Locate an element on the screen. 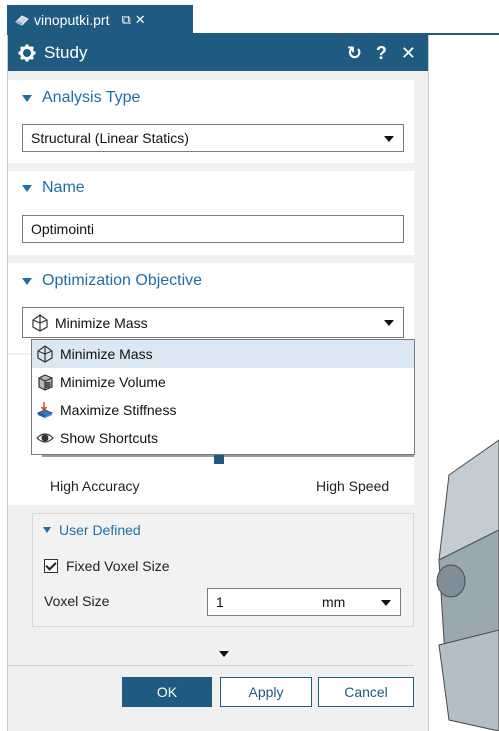 The width and height of the screenshot is (499, 731). pin-icon: ⧉ is located at coordinates (125, 20).